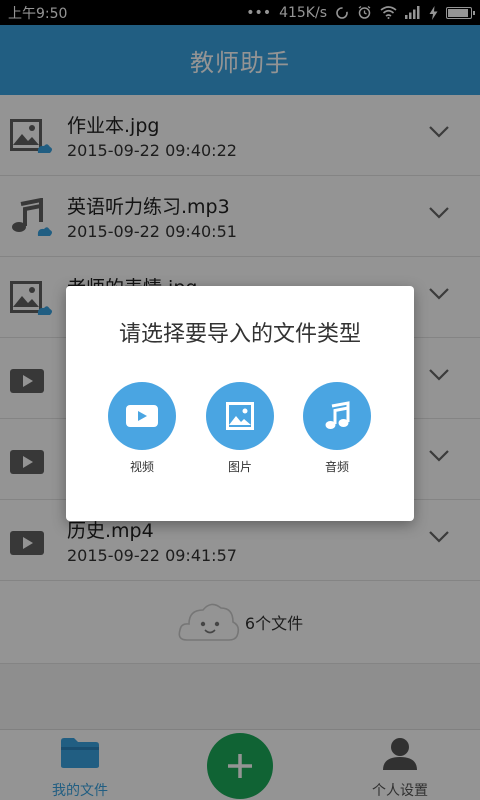  I want to click on image-option-label: 图片, so click(239, 467).